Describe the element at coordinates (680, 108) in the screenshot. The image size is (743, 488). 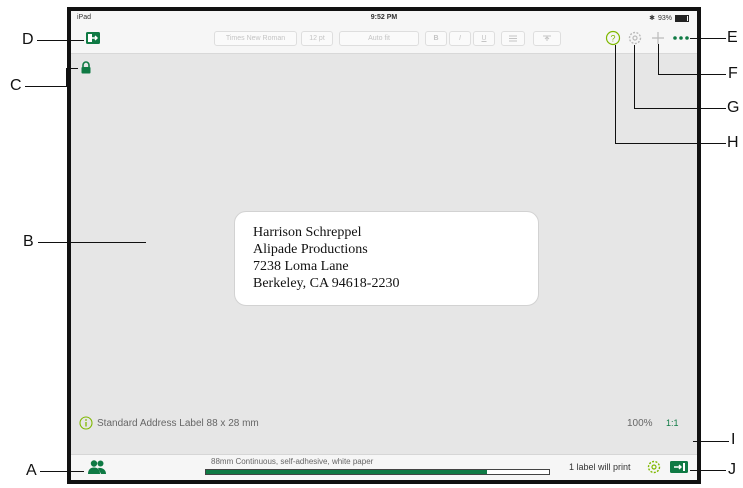
I see `callout-g-line-h` at that location.